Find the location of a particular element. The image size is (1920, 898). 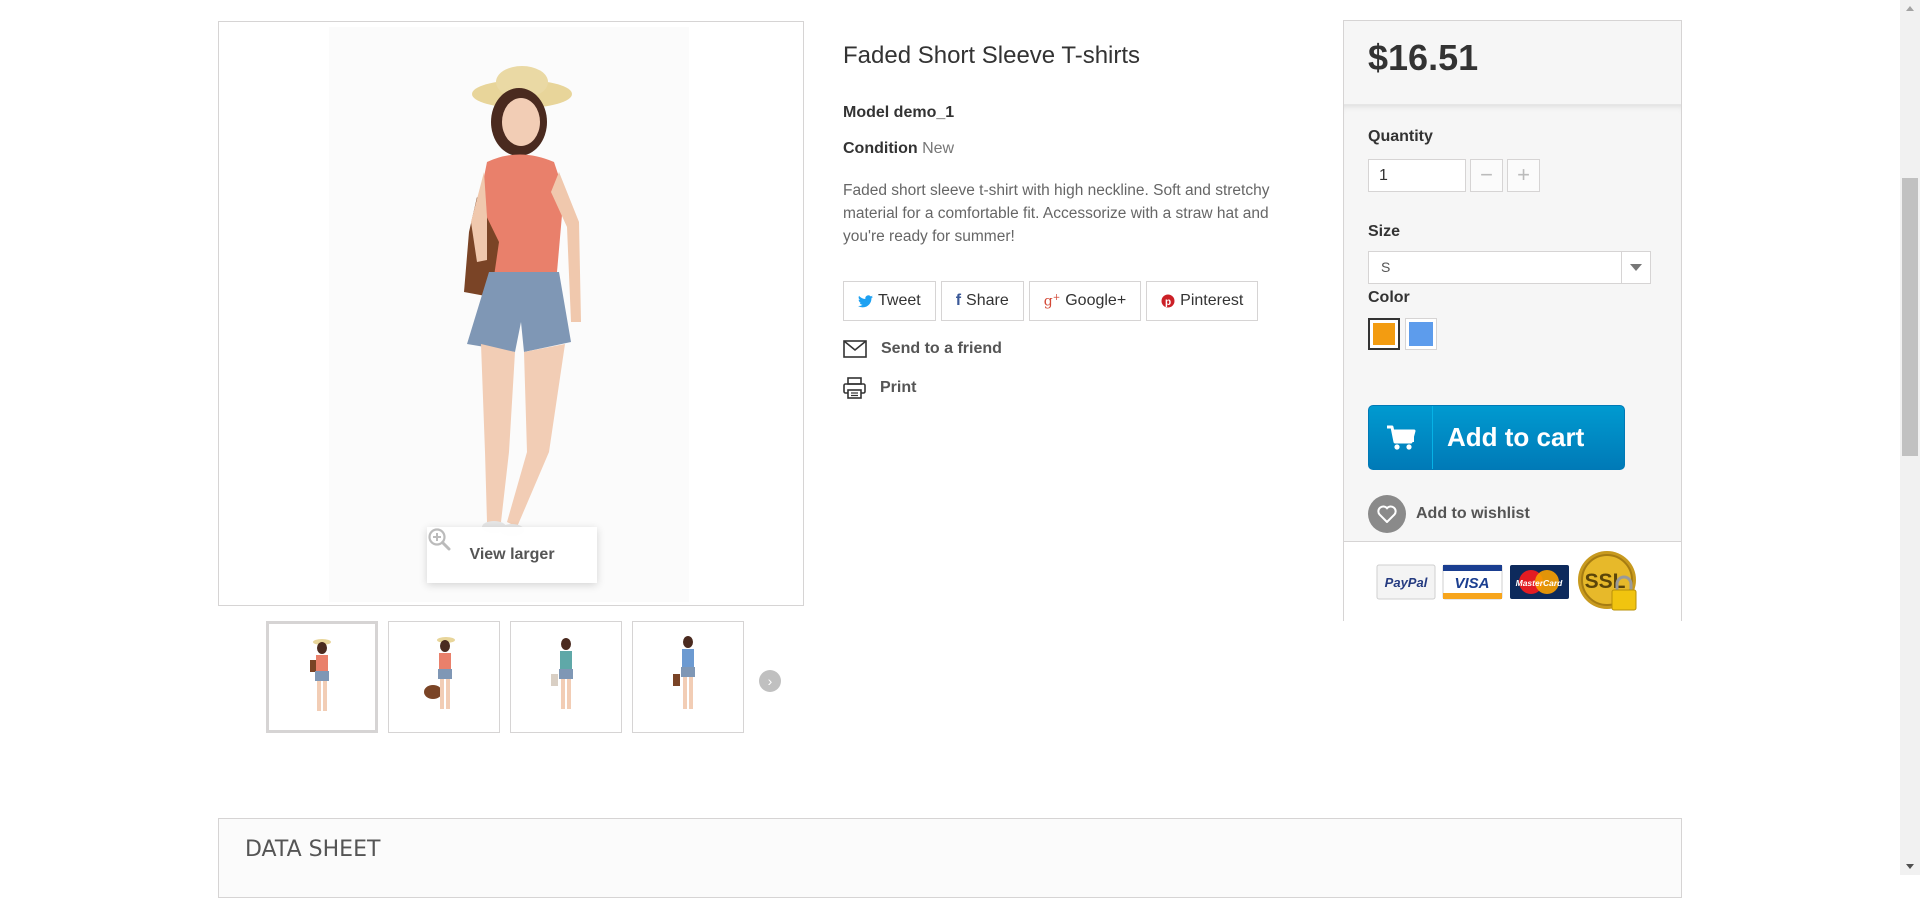

color-label: Color is located at coordinates (1389, 297).